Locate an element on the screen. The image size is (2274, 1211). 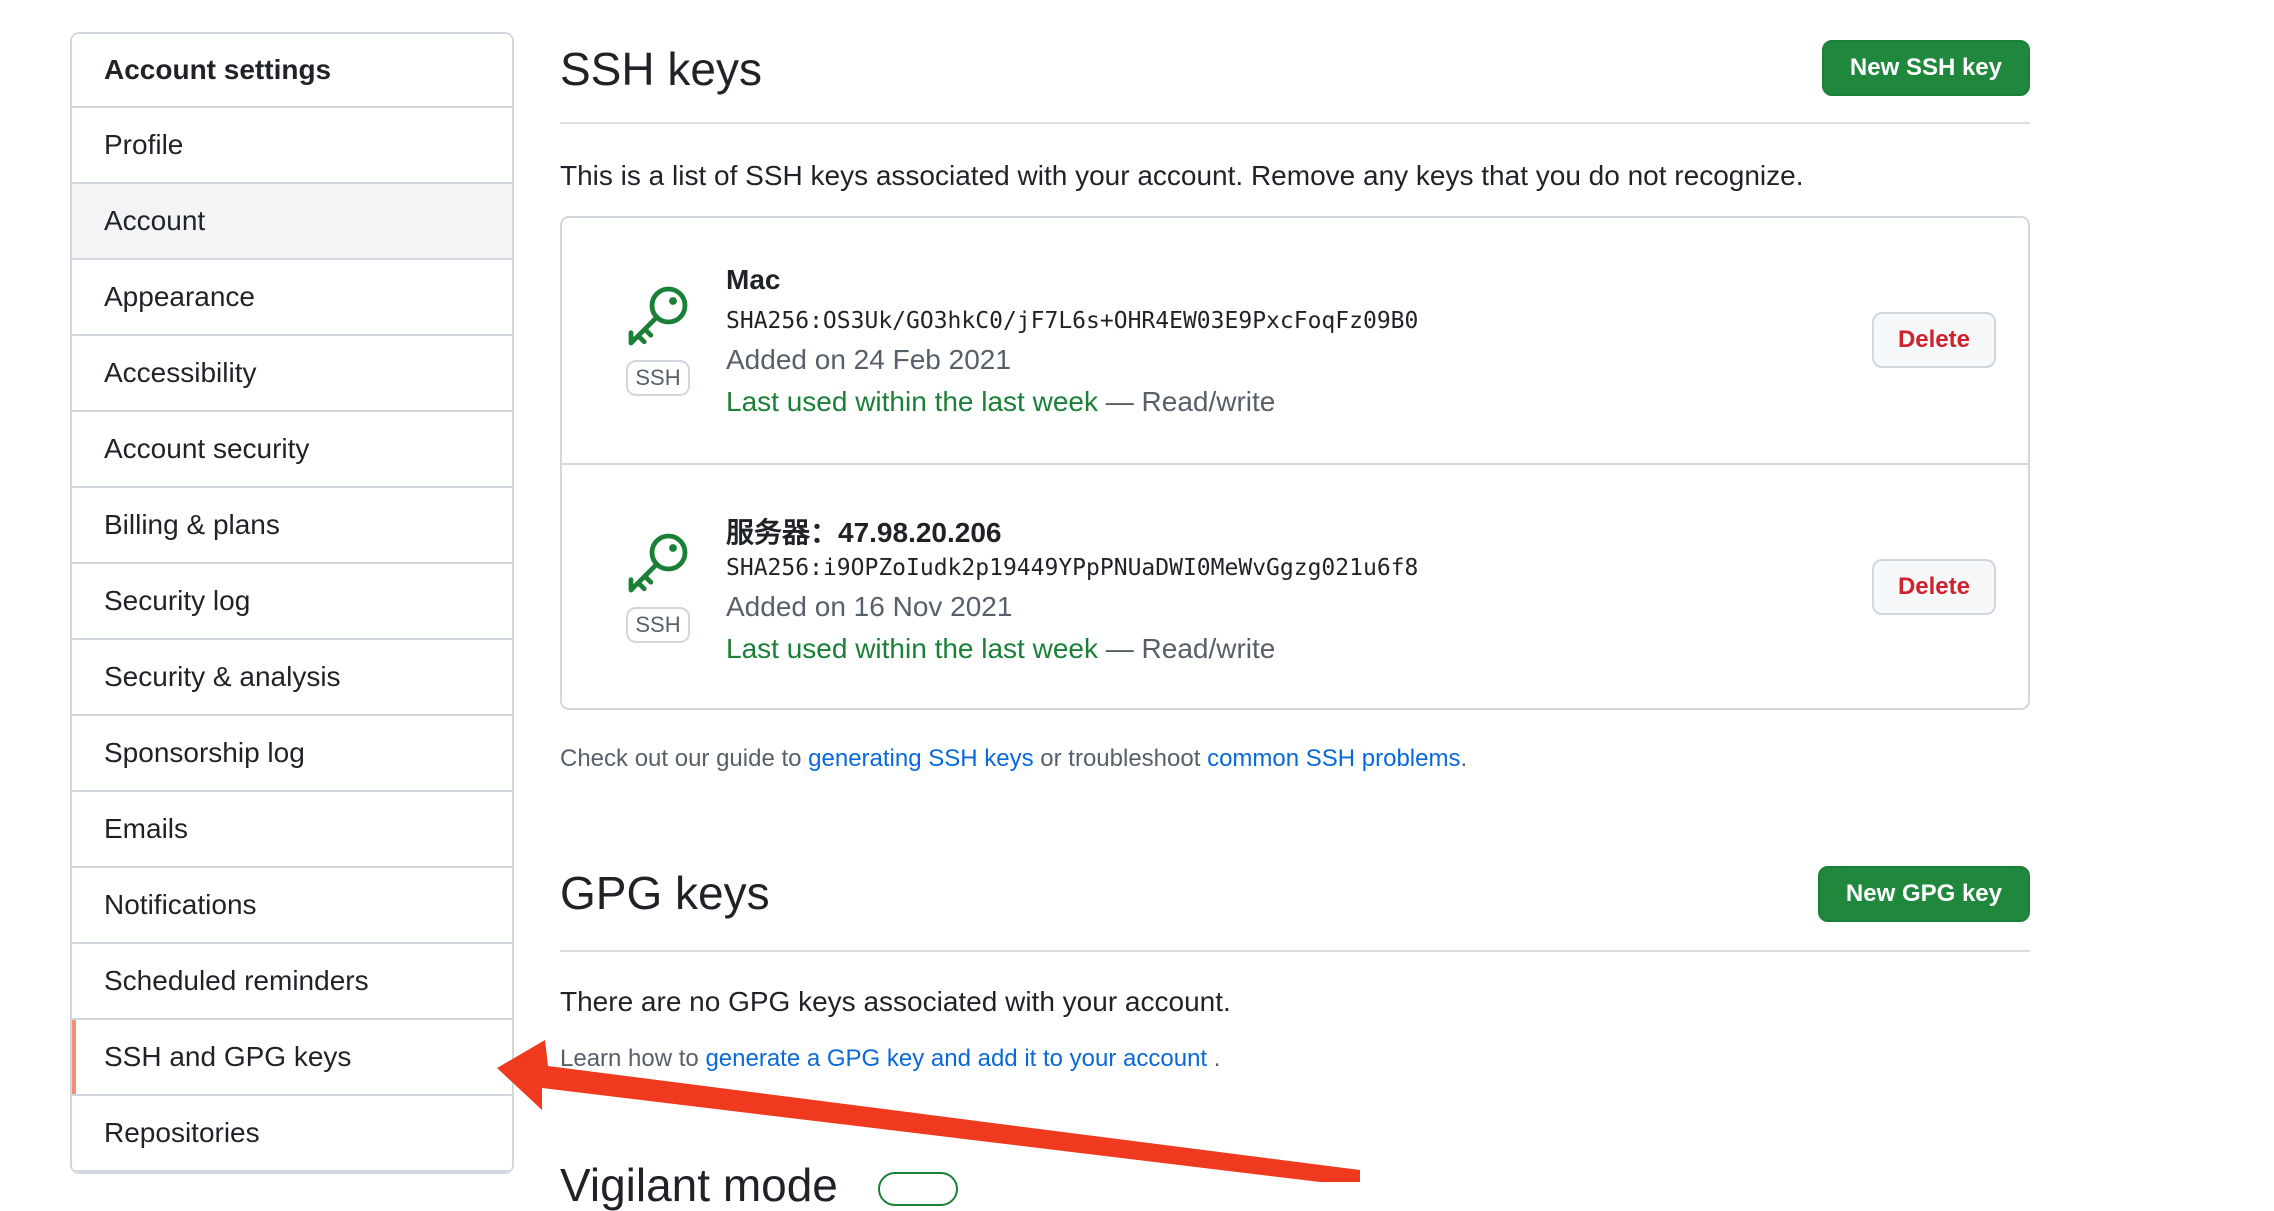
guide-middle: or troubleshoot is located at coordinates (1120, 758).